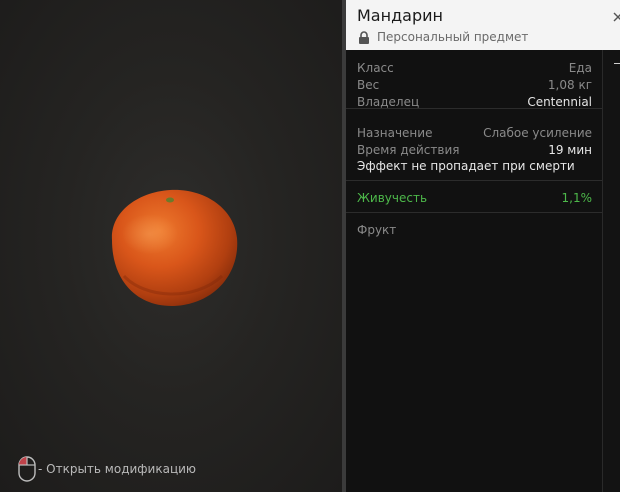 The height and width of the screenshot is (492, 620). I want to click on weight-label: Вес, so click(368, 84).